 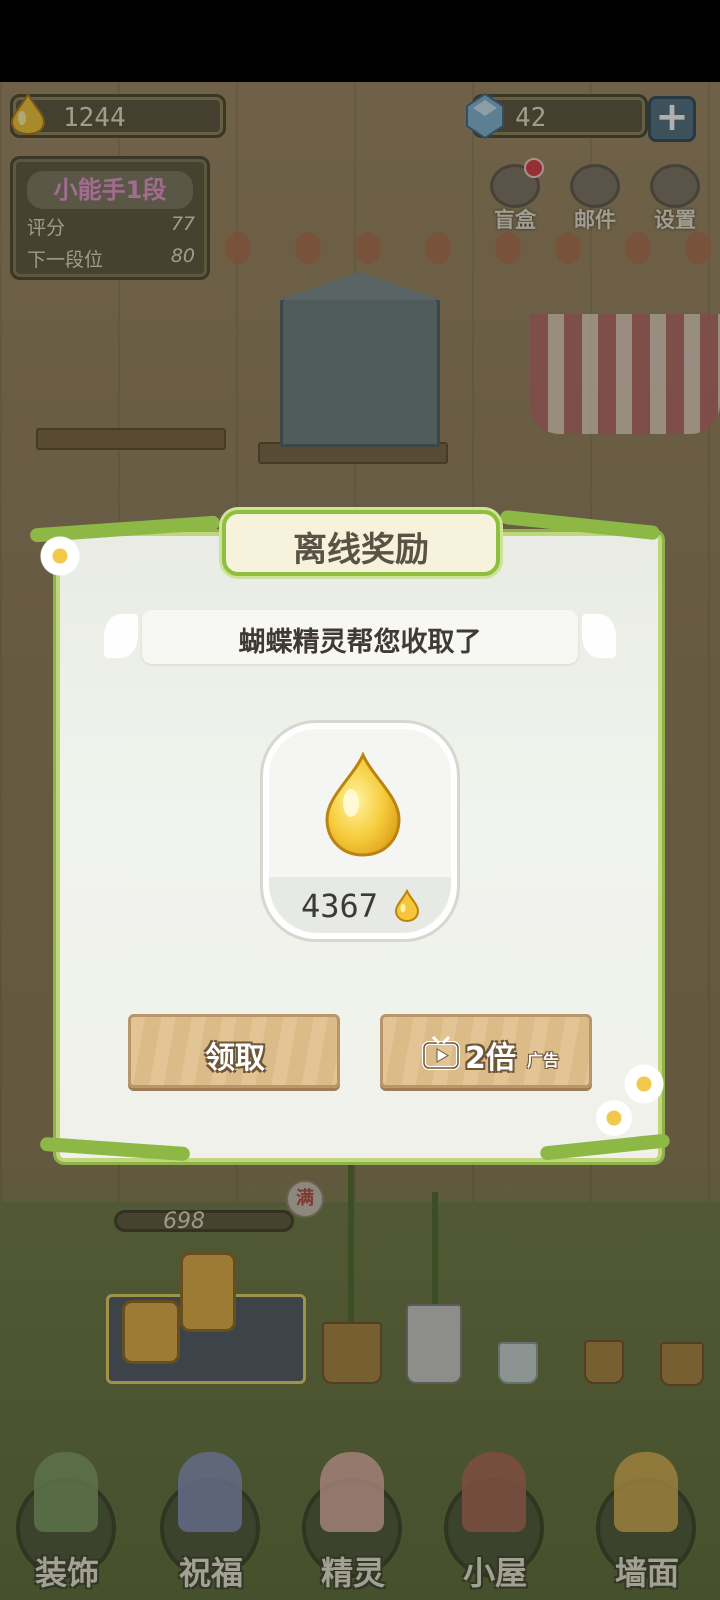 I want to click on dialog-title: 离线奖励, so click(x=361, y=550).